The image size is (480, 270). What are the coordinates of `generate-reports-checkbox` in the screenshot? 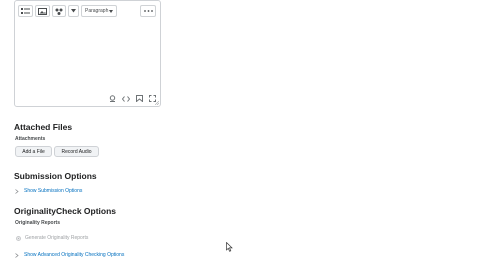 It's located at (18, 238).